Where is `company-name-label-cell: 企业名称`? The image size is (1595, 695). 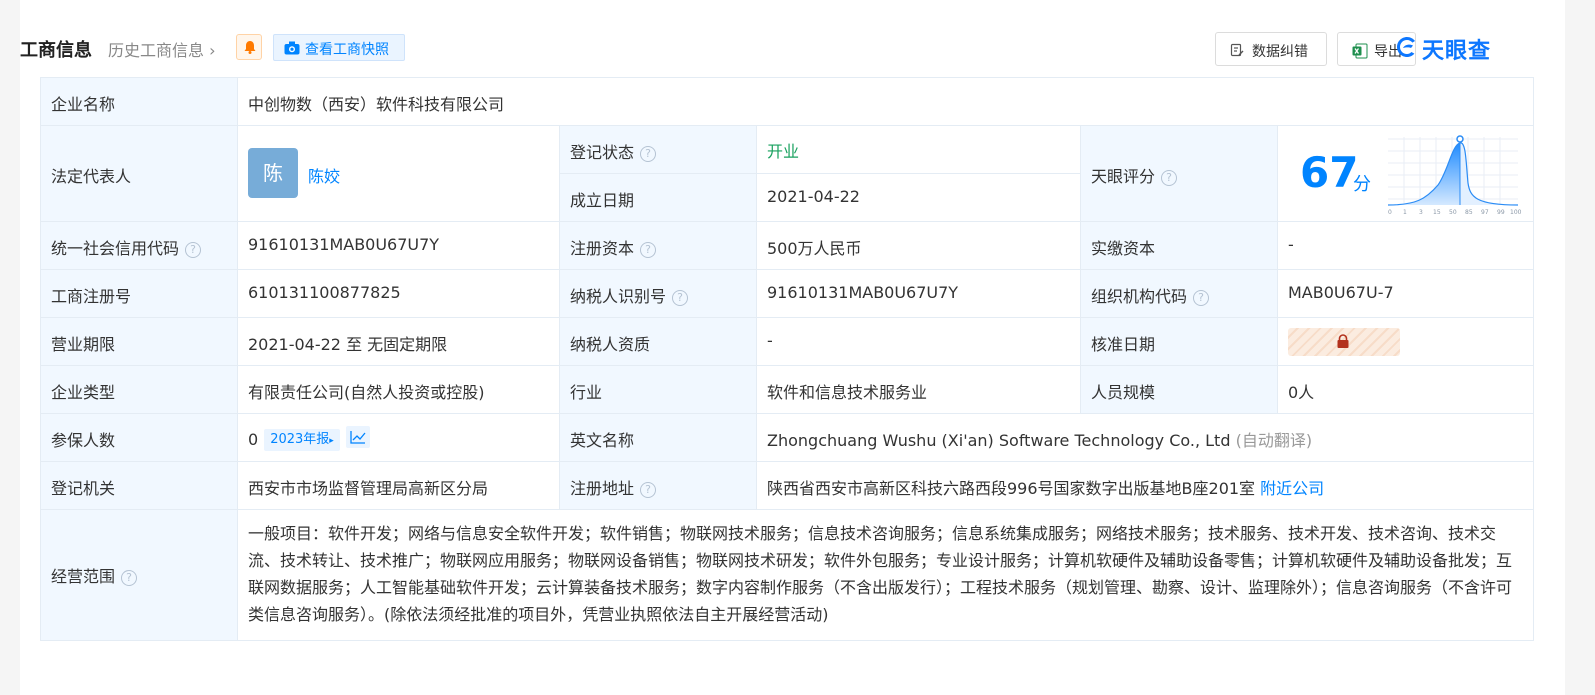 company-name-label-cell: 企业名称 is located at coordinates (139, 102).